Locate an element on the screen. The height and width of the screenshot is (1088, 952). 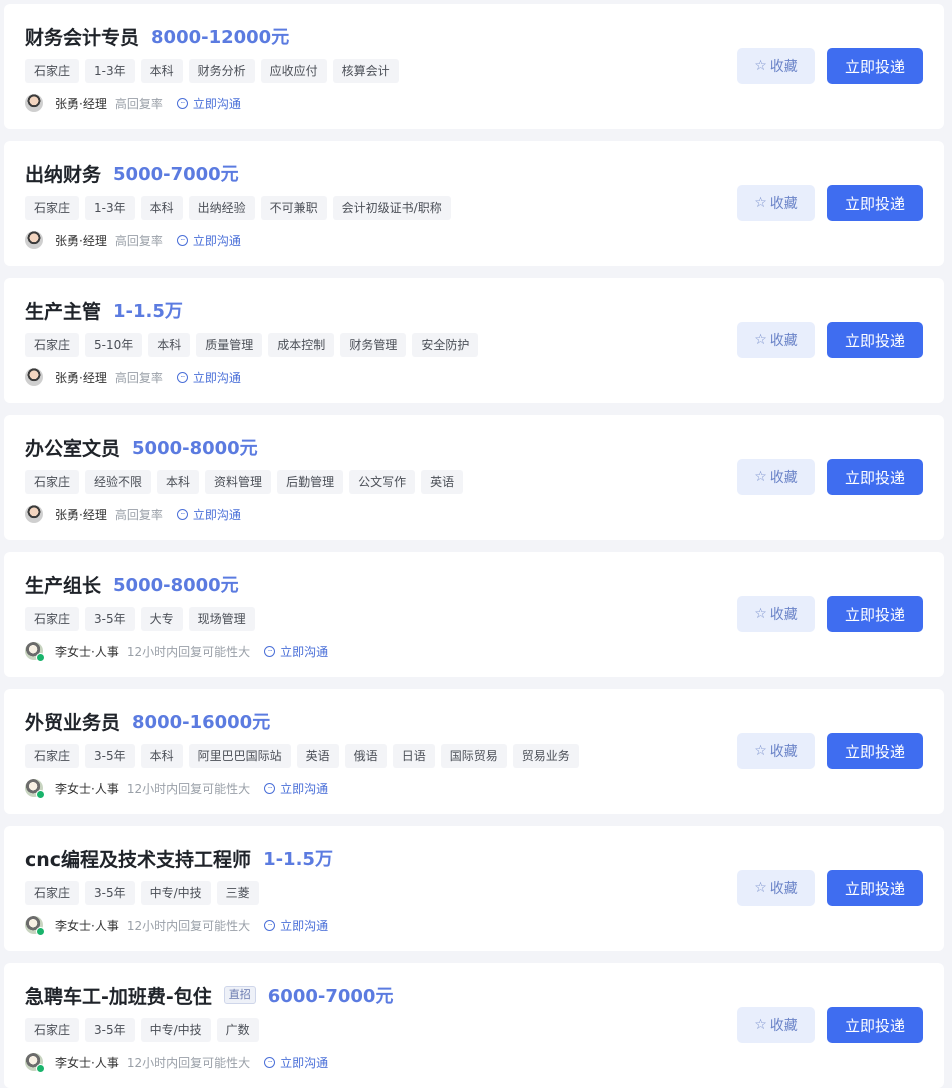
job-title: 办公室文员 is located at coordinates (72, 447).